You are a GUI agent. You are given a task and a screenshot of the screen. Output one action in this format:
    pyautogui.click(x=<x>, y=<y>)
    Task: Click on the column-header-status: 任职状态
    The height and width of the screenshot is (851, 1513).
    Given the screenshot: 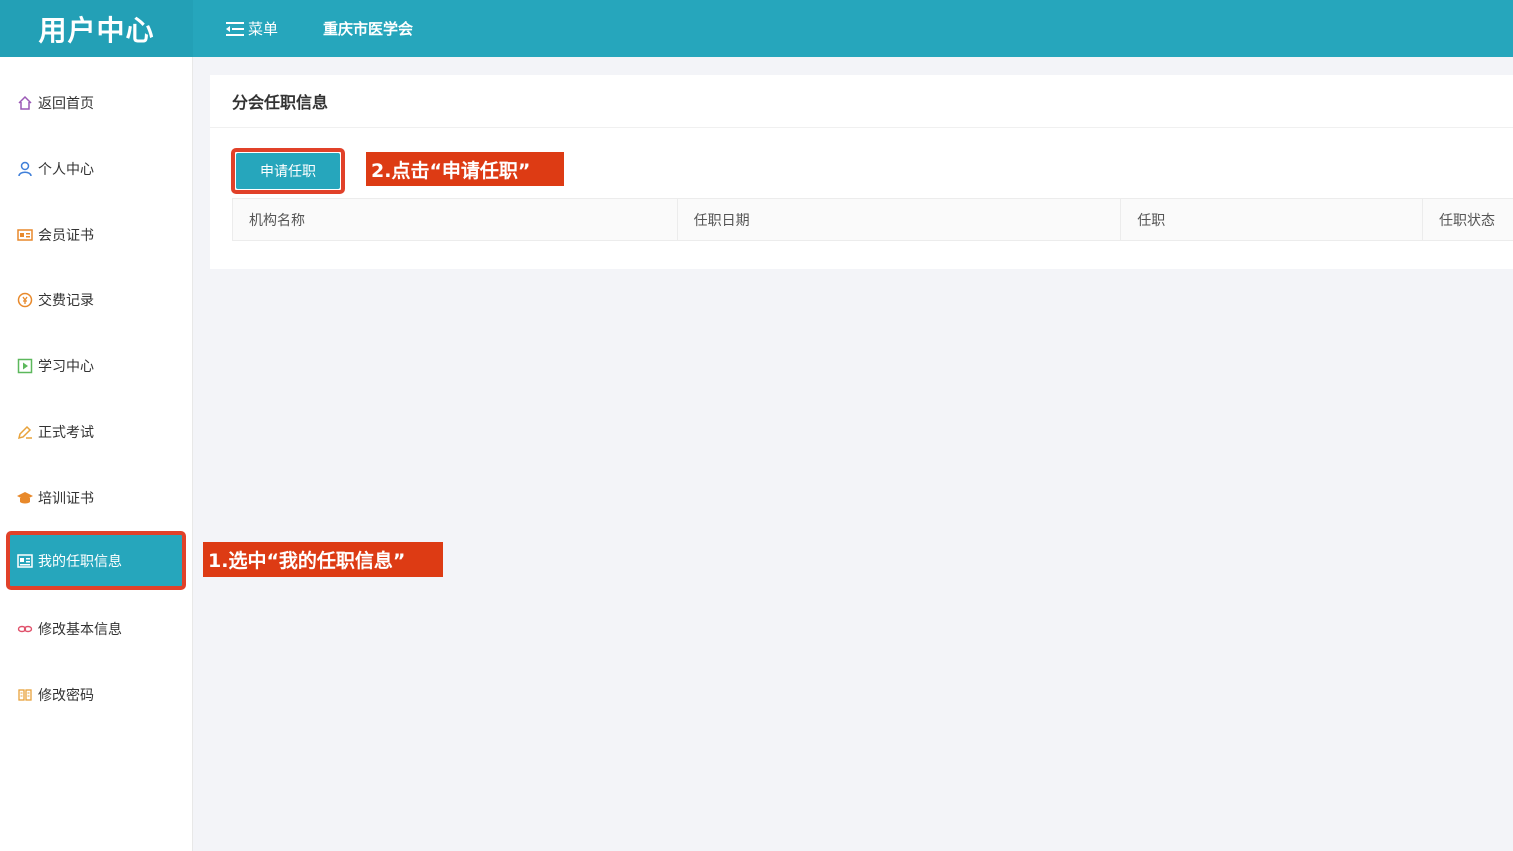 What is the action you would take?
    pyautogui.click(x=1468, y=219)
    